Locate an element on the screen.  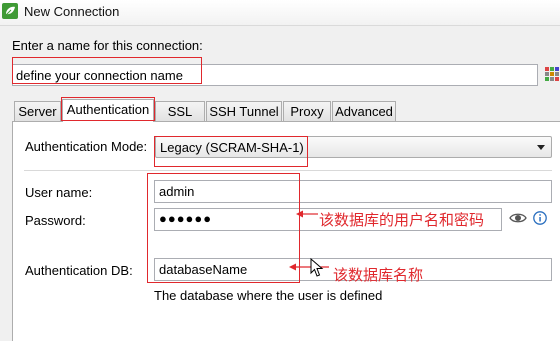
username-label: User name: is located at coordinates (59, 192).